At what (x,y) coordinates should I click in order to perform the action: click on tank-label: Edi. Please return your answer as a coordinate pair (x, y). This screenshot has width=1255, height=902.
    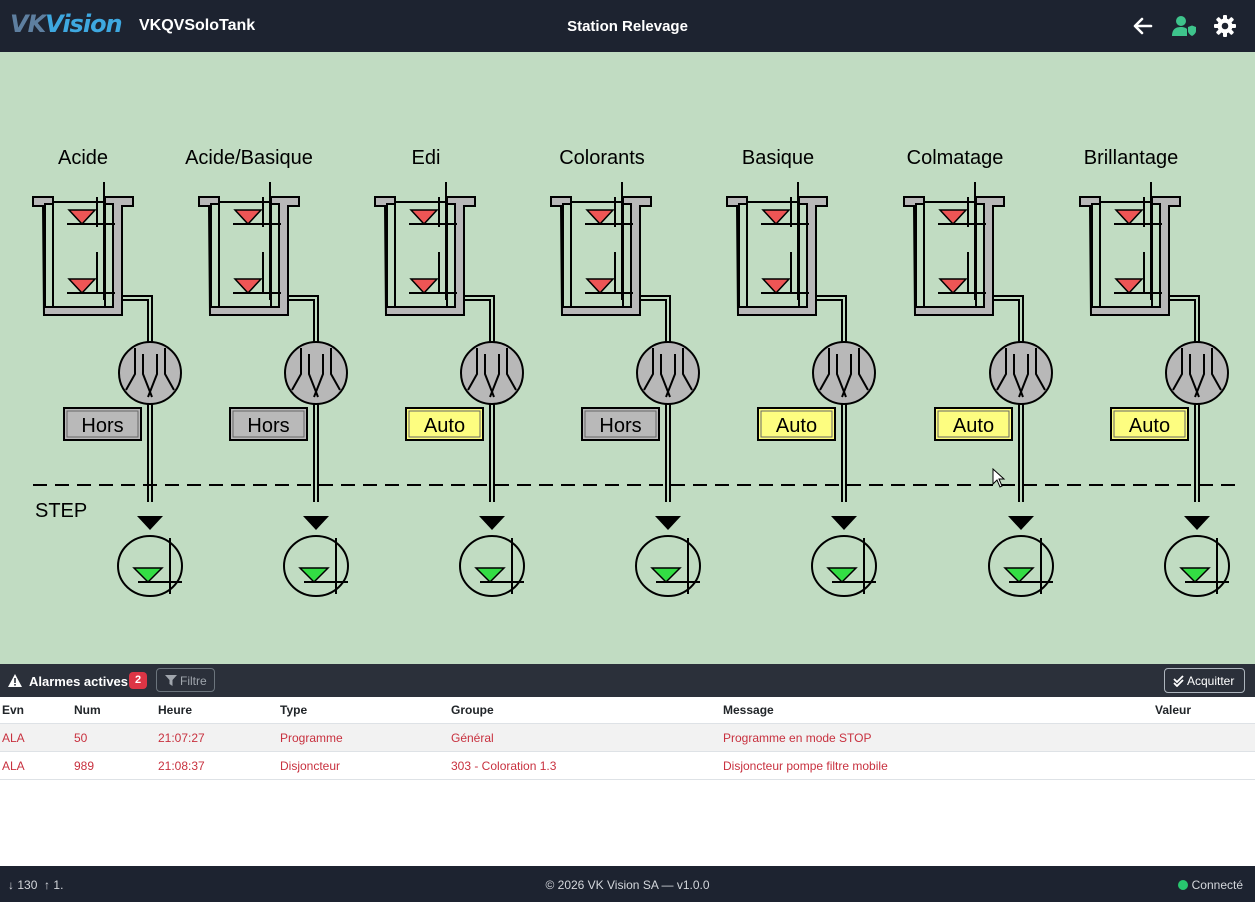
    Looking at the image, I should click on (426, 158).